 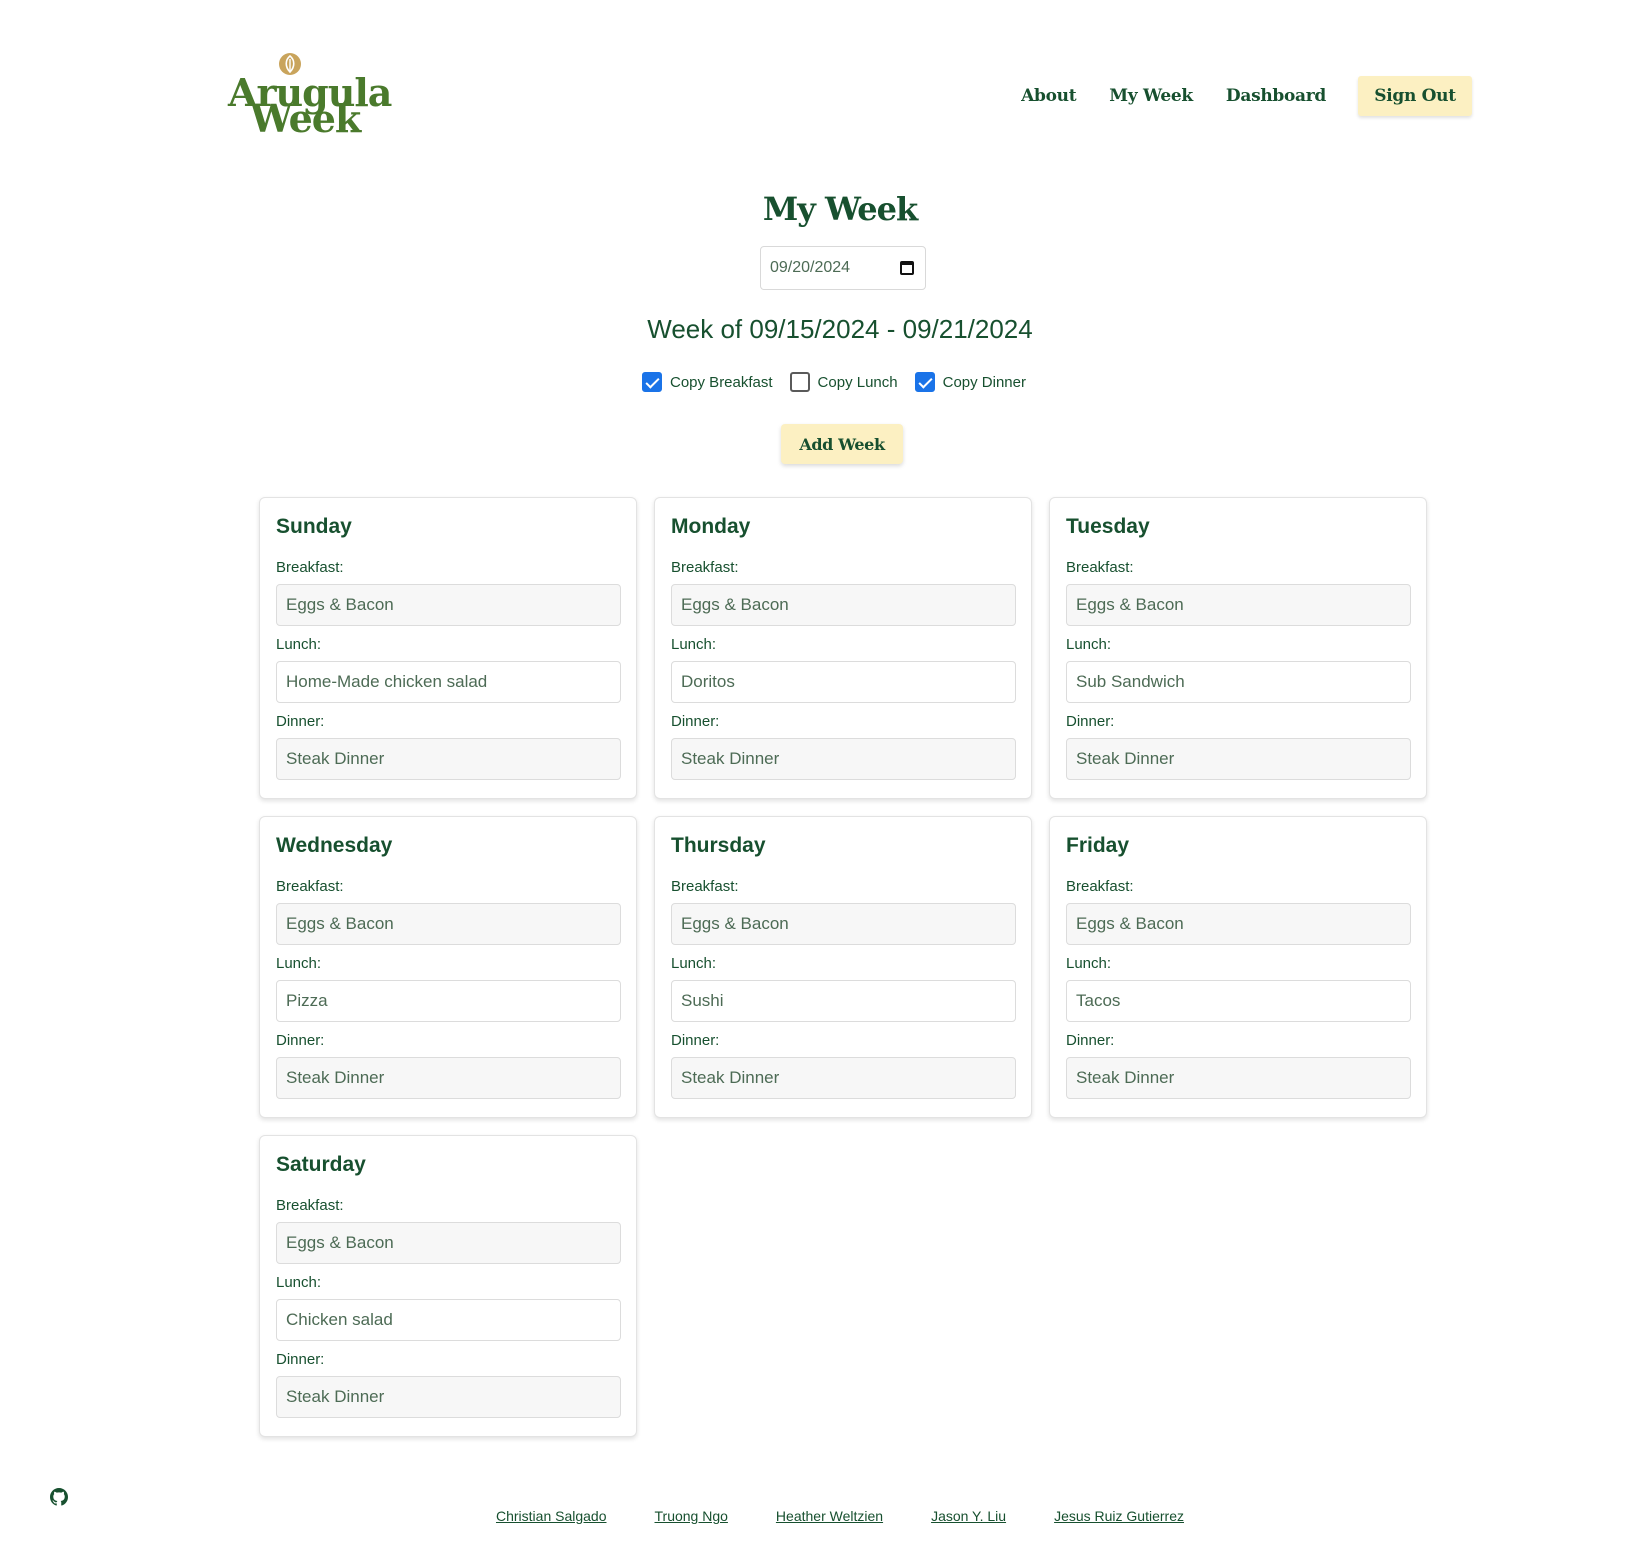 What do you see at coordinates (907, 268) in the screenshot?
I see `calendar-icon` at bounding box center [907, 268].